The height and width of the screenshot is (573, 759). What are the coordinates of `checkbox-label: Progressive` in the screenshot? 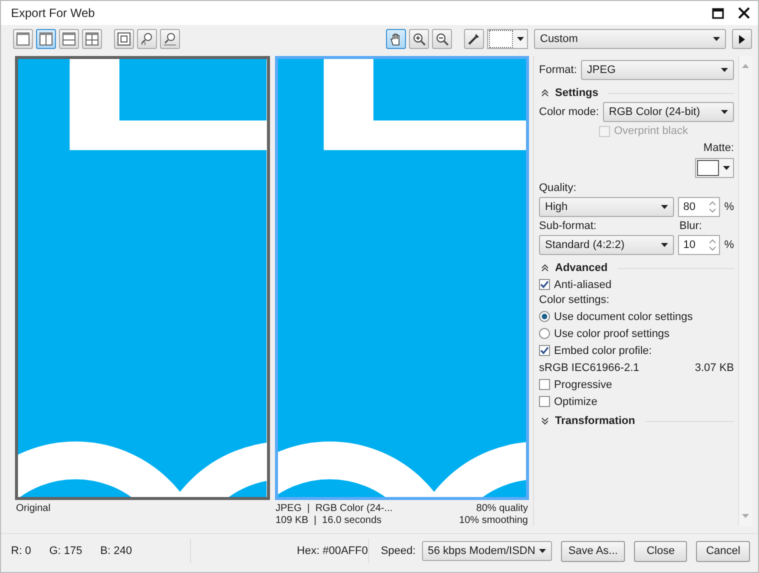 It's located at (583, 384).